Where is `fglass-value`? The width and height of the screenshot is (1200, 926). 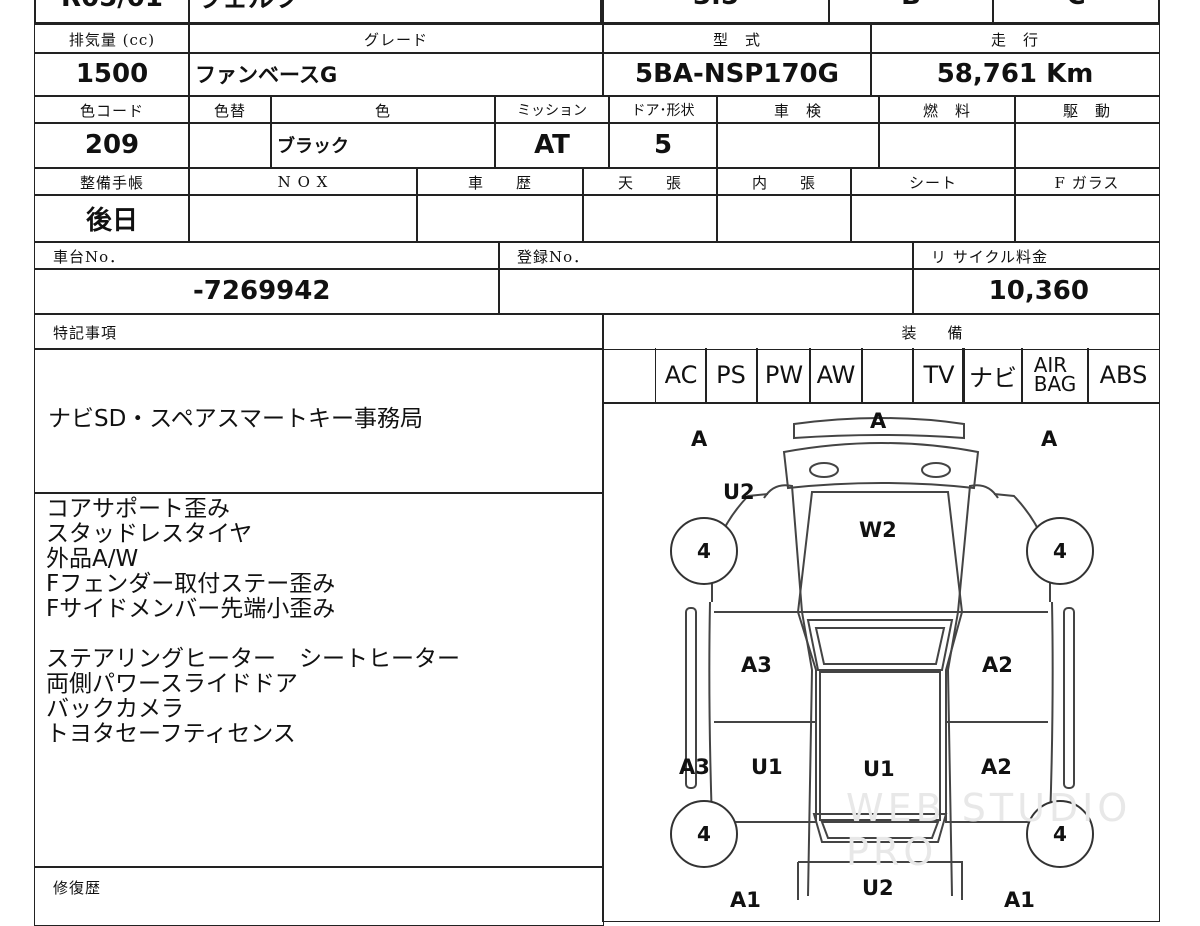
fglass-value is located at coordinates (1087, 218).